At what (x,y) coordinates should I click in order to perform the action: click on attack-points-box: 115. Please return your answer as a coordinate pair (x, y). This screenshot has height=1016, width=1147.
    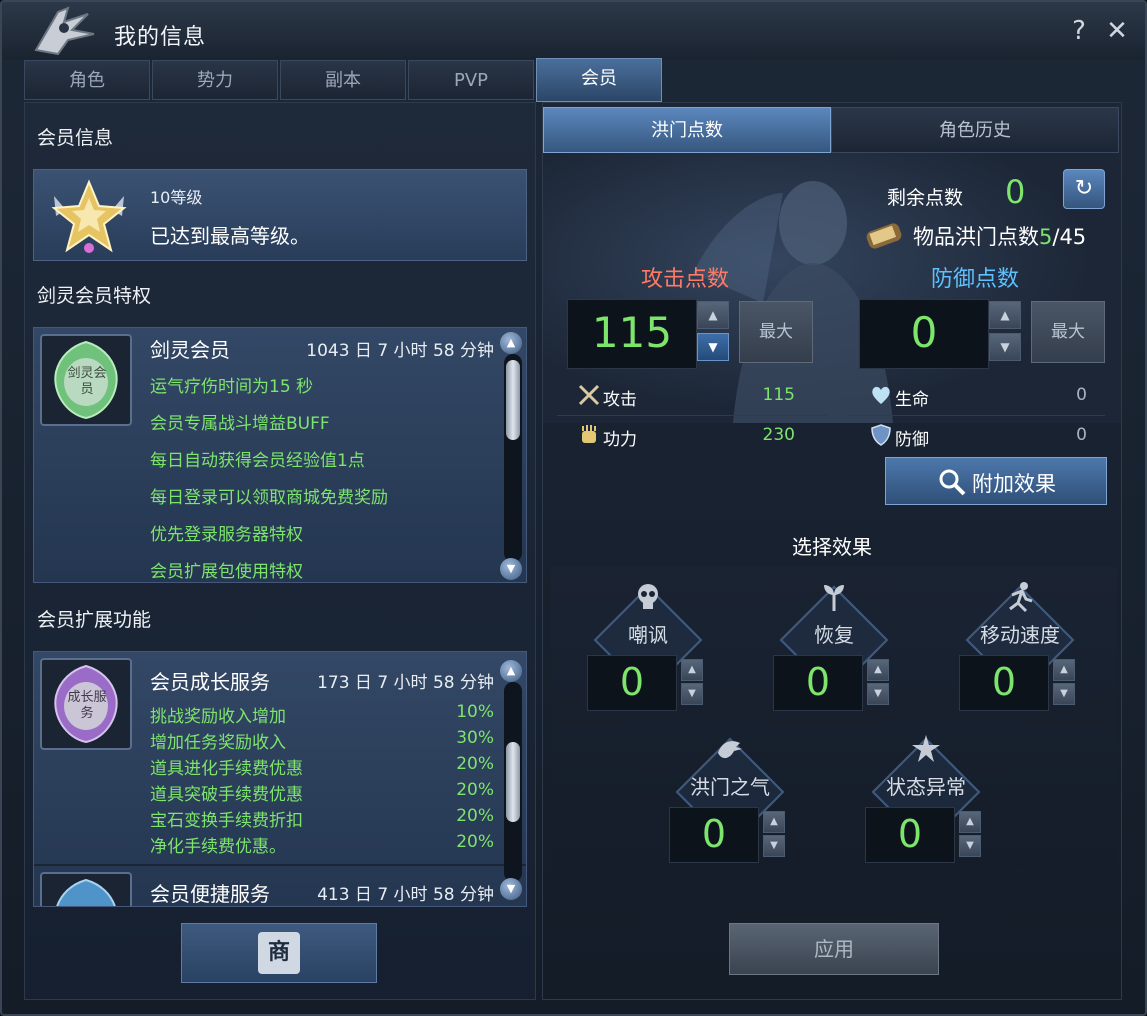
    Looking at the image, I should click on (632, 334).